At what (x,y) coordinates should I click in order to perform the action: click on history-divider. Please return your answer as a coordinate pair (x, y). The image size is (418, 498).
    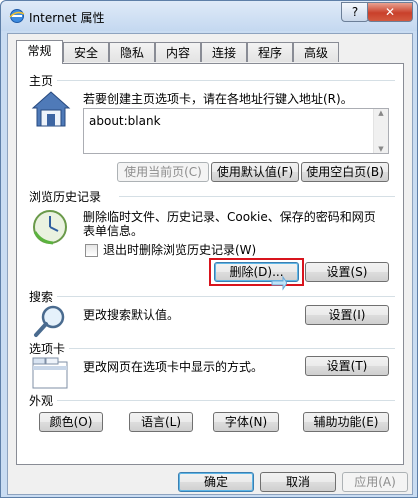
    Looking at the image, I should click on (257, 196).